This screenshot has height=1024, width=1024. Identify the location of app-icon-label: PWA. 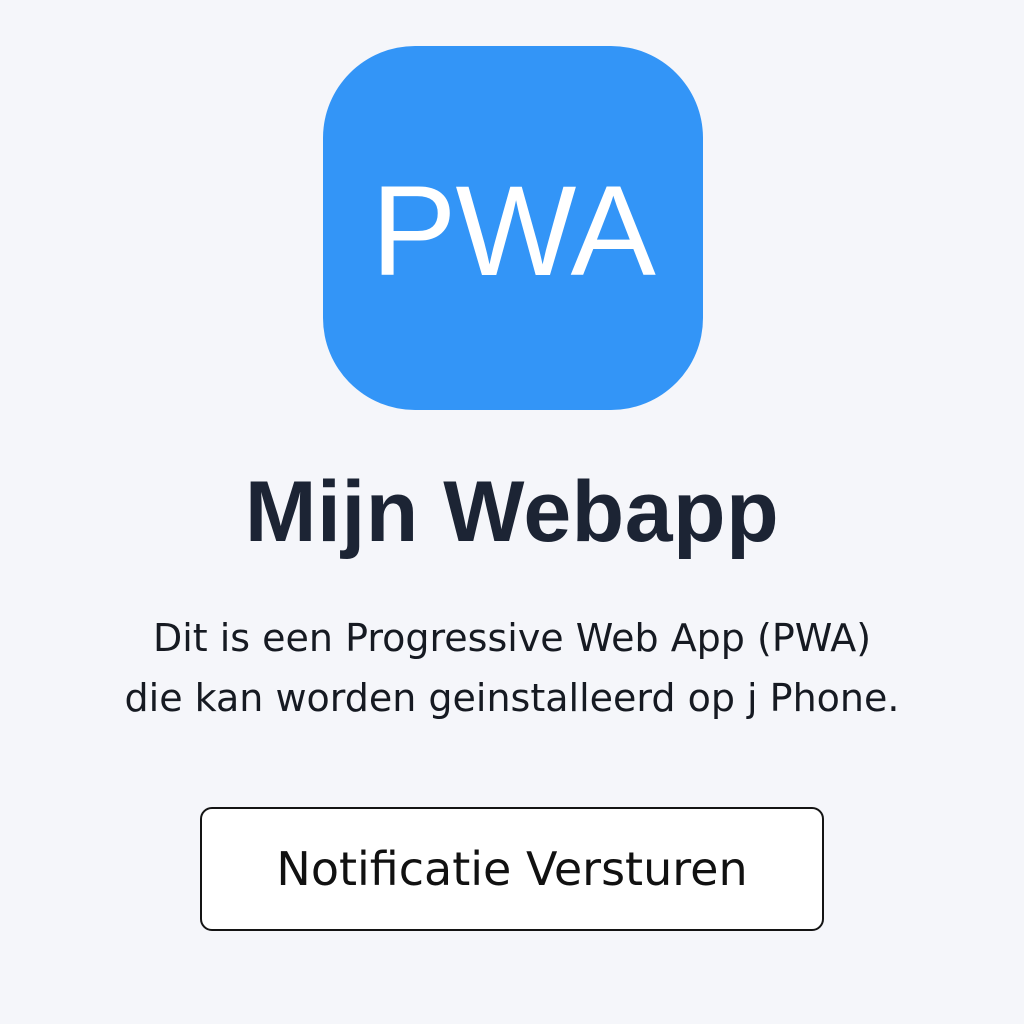
(513, 231).